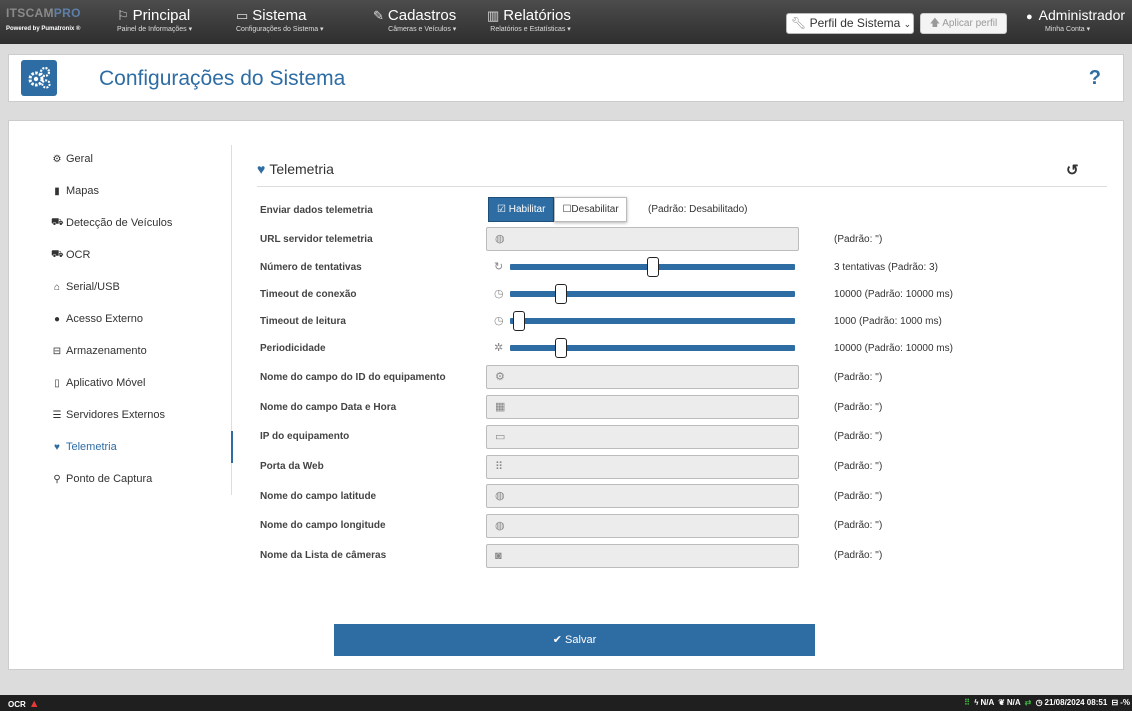 This screenshot has height=711, width=1132. I want to click on device-ip-input: ▭, so click(642, 437).